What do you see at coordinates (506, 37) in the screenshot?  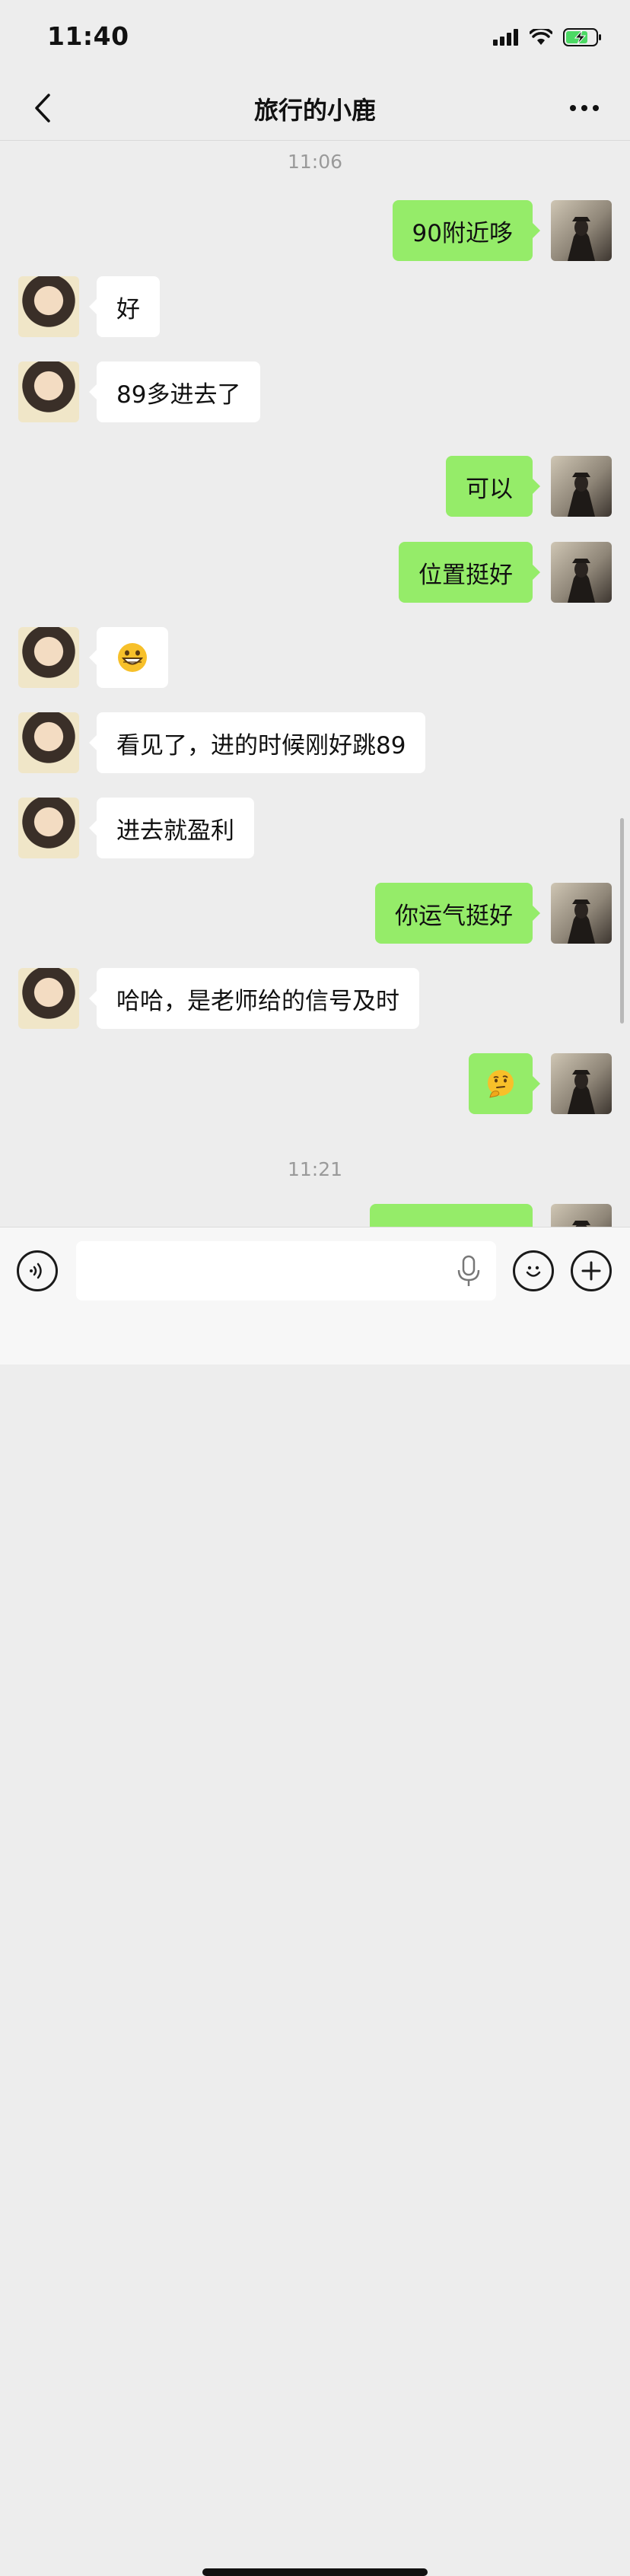 I see `signal-icon` at bounding box center [506, 37].